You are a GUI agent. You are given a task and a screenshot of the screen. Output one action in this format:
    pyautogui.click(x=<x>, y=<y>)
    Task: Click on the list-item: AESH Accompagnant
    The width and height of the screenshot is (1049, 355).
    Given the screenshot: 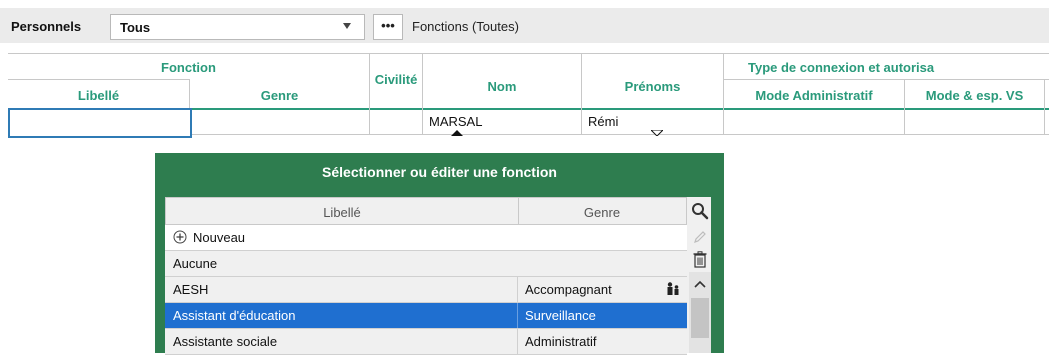 What is the action you would take?
    pyautogui.click(x=426, y=290)
    